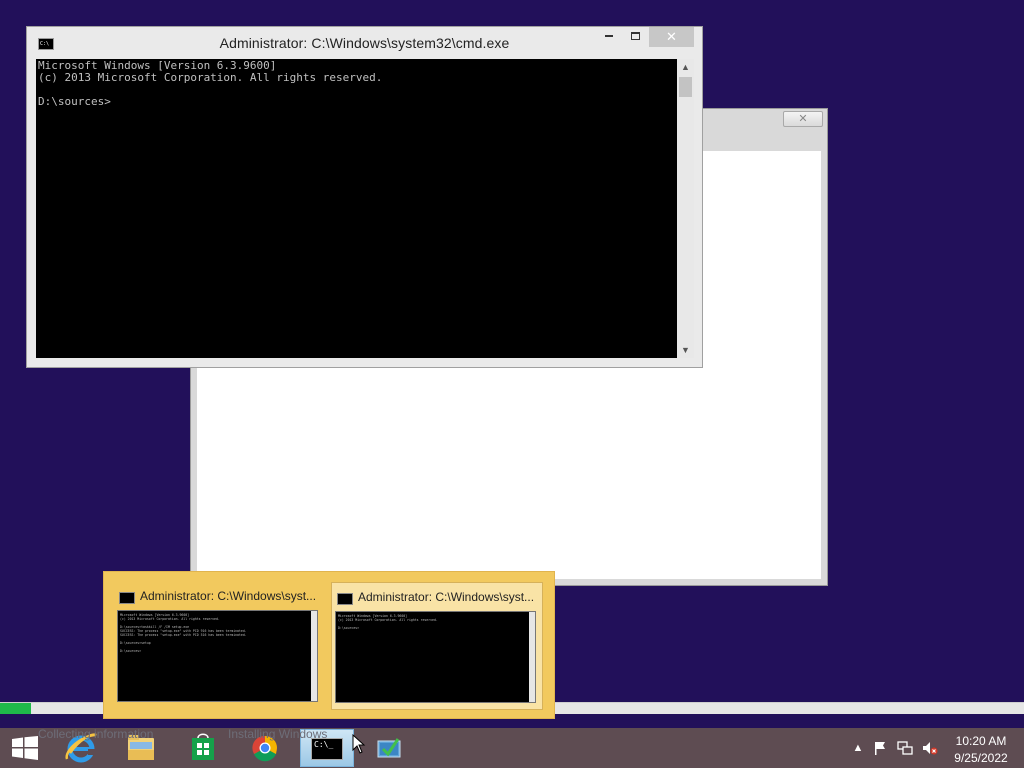 Image resolution: width=1024 pixels, height=768 pixels. What do you see at coordinates (981, 758) in the screenshot?
I see `clock-date: 9/25/2022` at bounding box center [981, 758].